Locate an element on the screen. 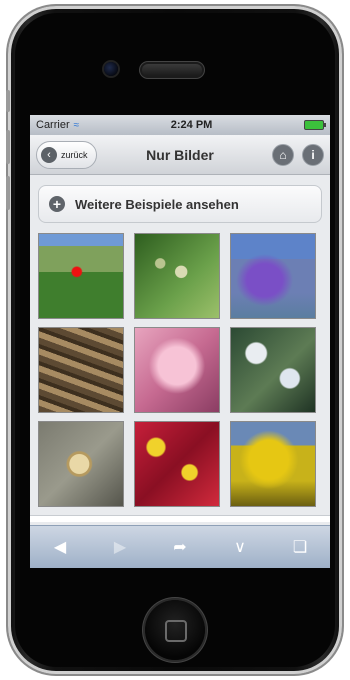 This screenshot has height=680, width=350. home-icon: ⌂ is located at coordinates (283, 154).